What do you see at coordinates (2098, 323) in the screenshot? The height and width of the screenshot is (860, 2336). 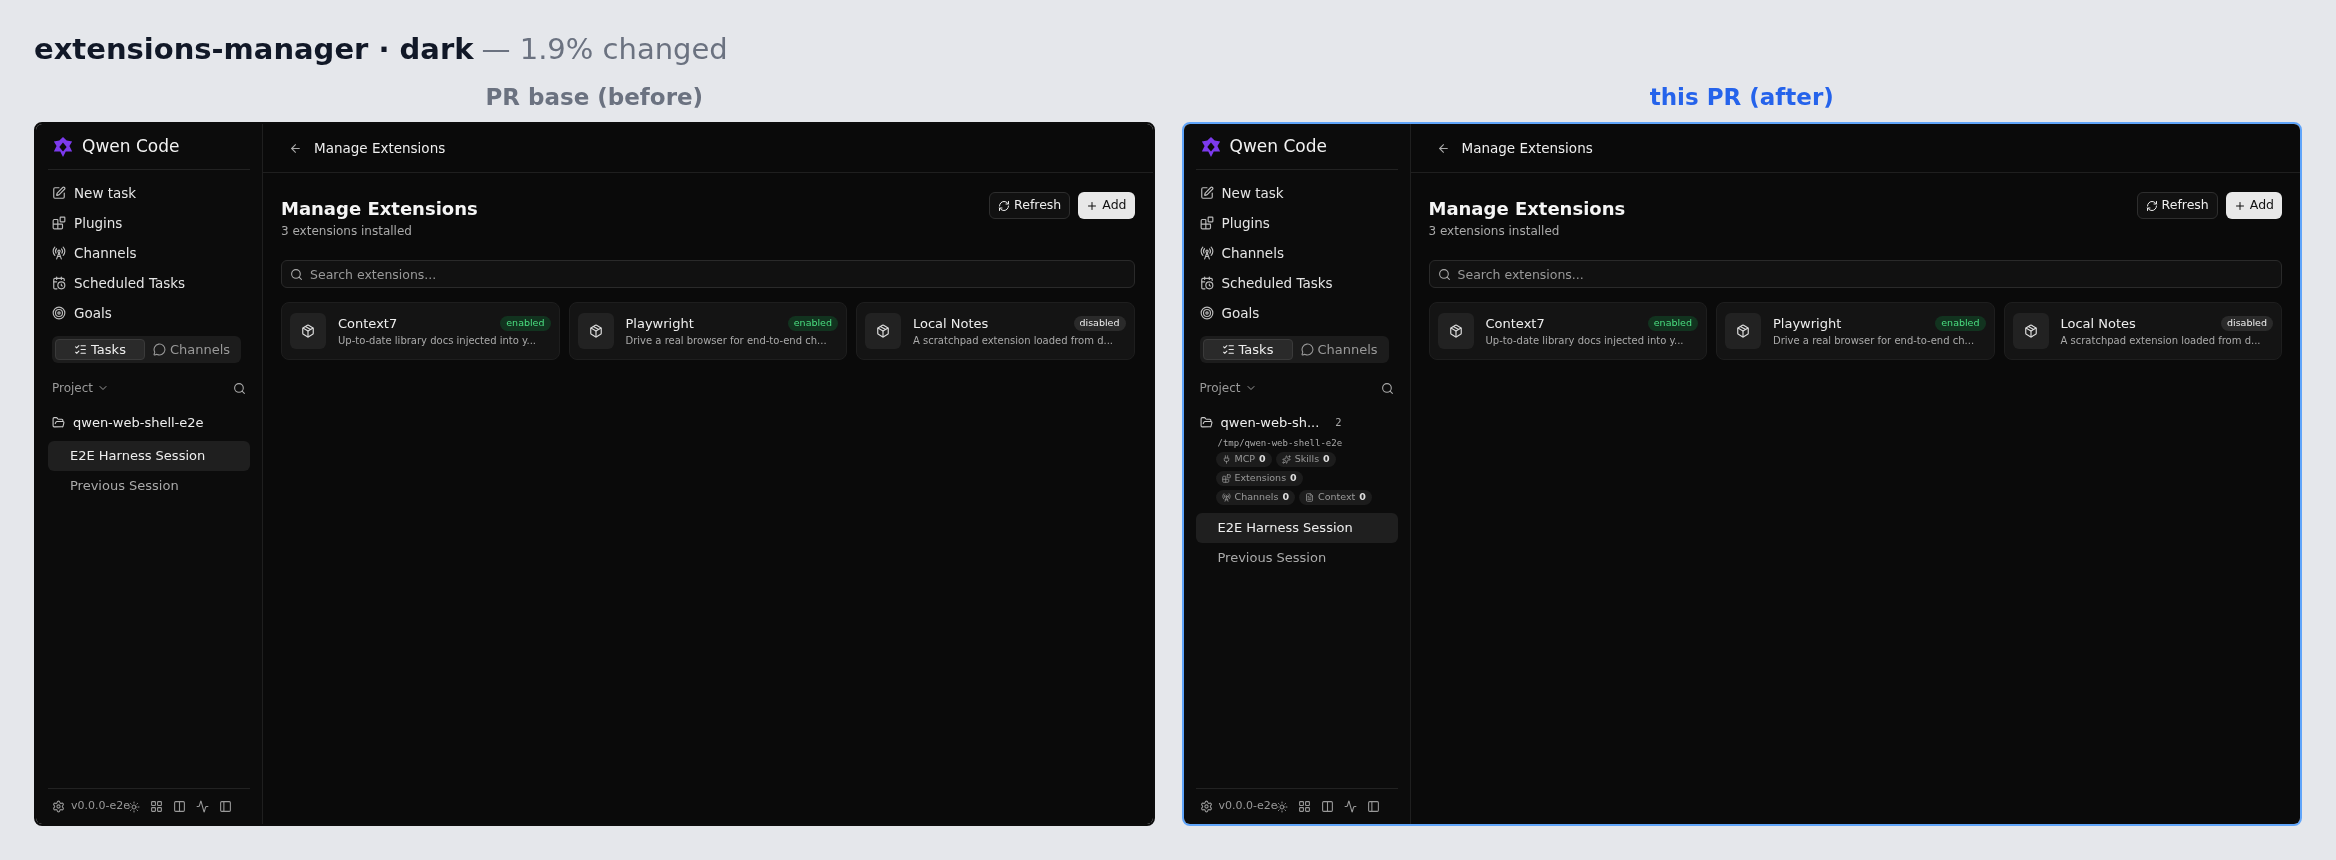 I see `extension-name: Local Notes` at bounding box center [2098, 323].